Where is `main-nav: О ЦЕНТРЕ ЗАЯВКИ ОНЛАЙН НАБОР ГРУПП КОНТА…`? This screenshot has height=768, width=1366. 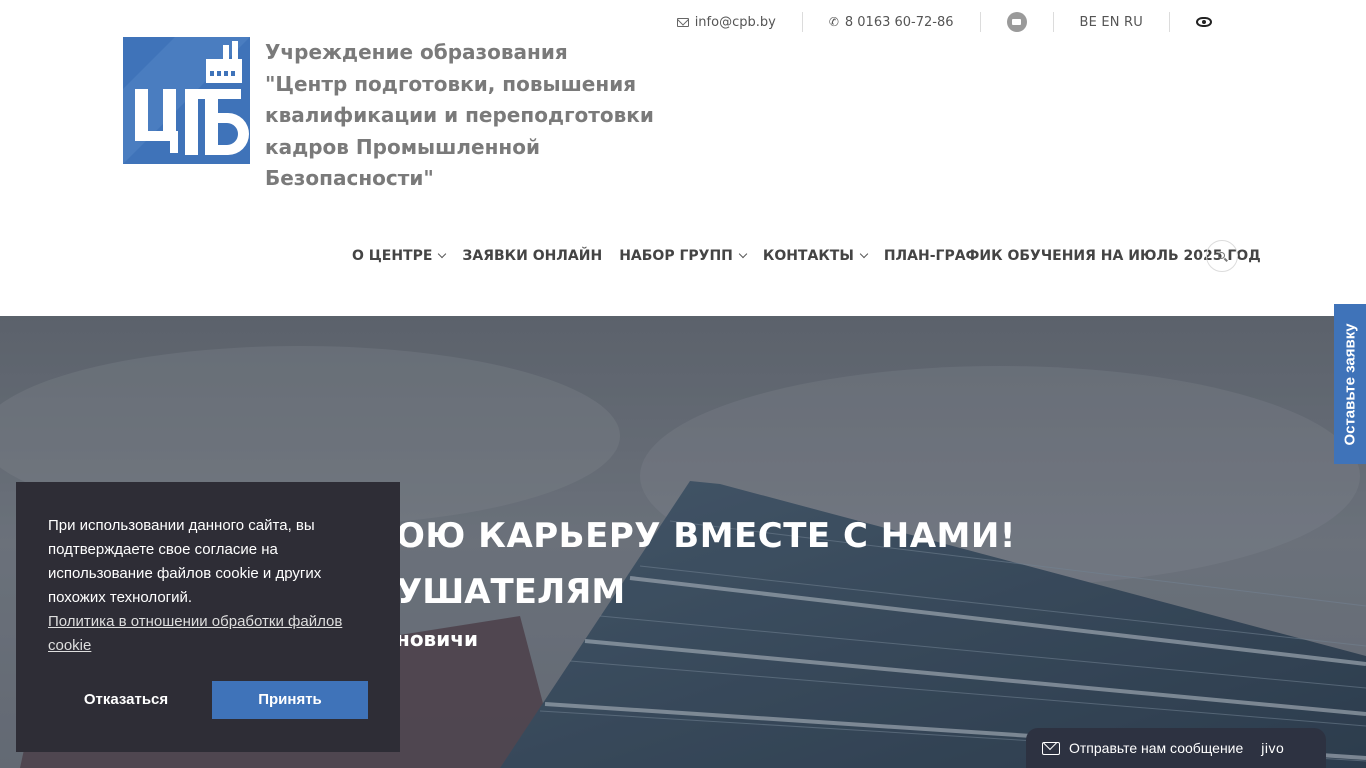 main-nav: О ЦЕНТРЕ ЗАЯВКИ ОНЛАЙН НАБОР ГРУПП КОНТА… is located at coordinates (815, 256).